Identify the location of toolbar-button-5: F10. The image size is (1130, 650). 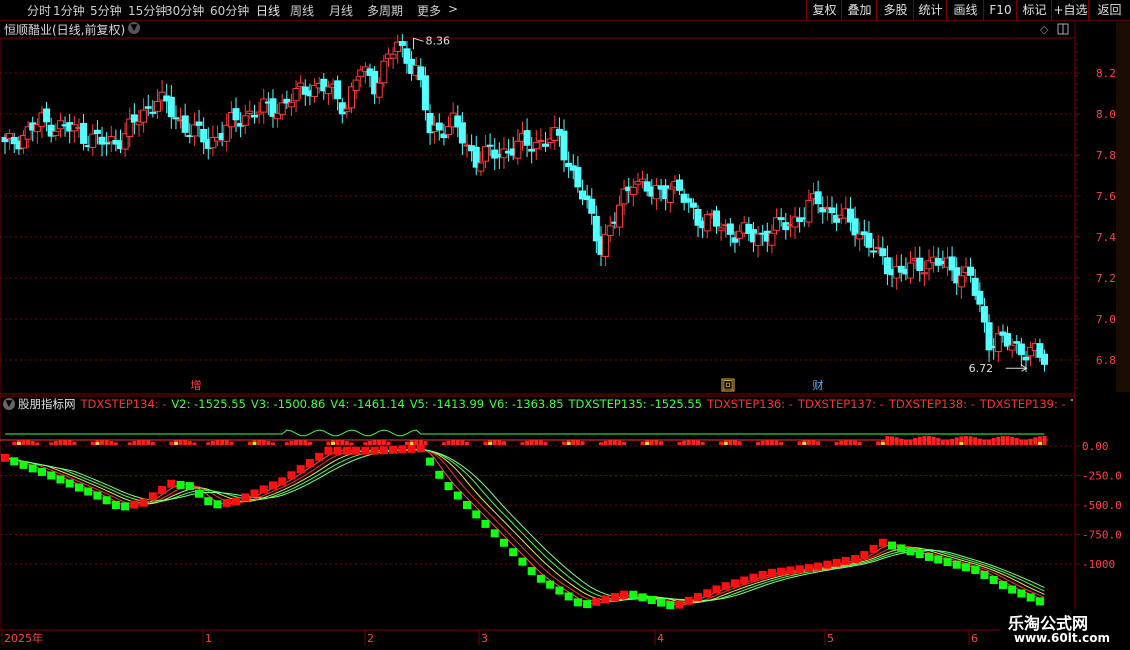
(1000, 10).